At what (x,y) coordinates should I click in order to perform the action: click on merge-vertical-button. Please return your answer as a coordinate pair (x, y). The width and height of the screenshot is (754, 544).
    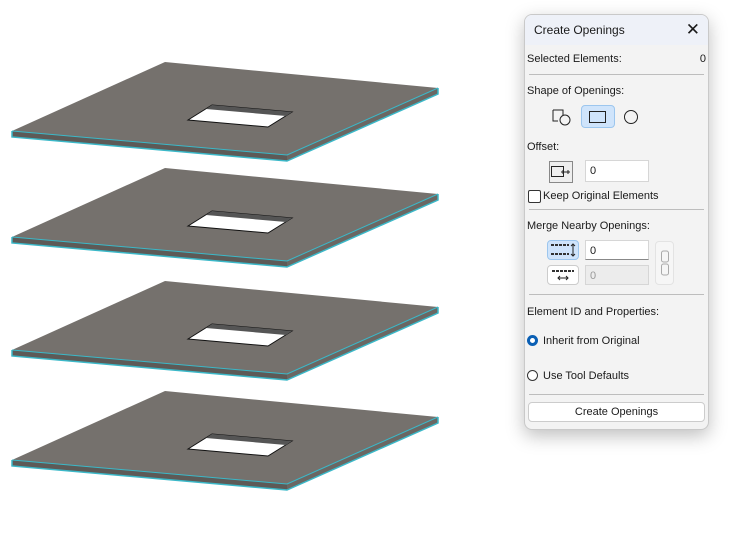
    Looking at the image, I should click on (563, 250).